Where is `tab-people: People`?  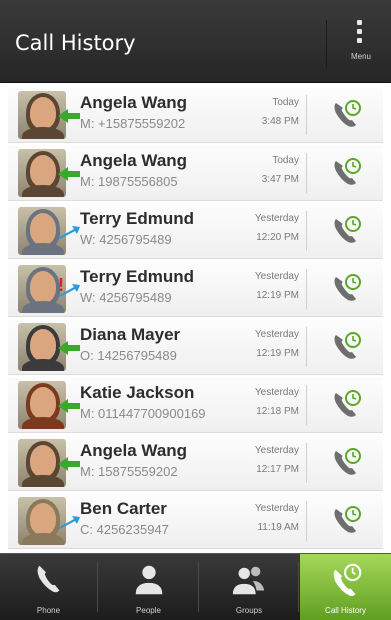
tab-people: People is located at coordinates (148, 587).